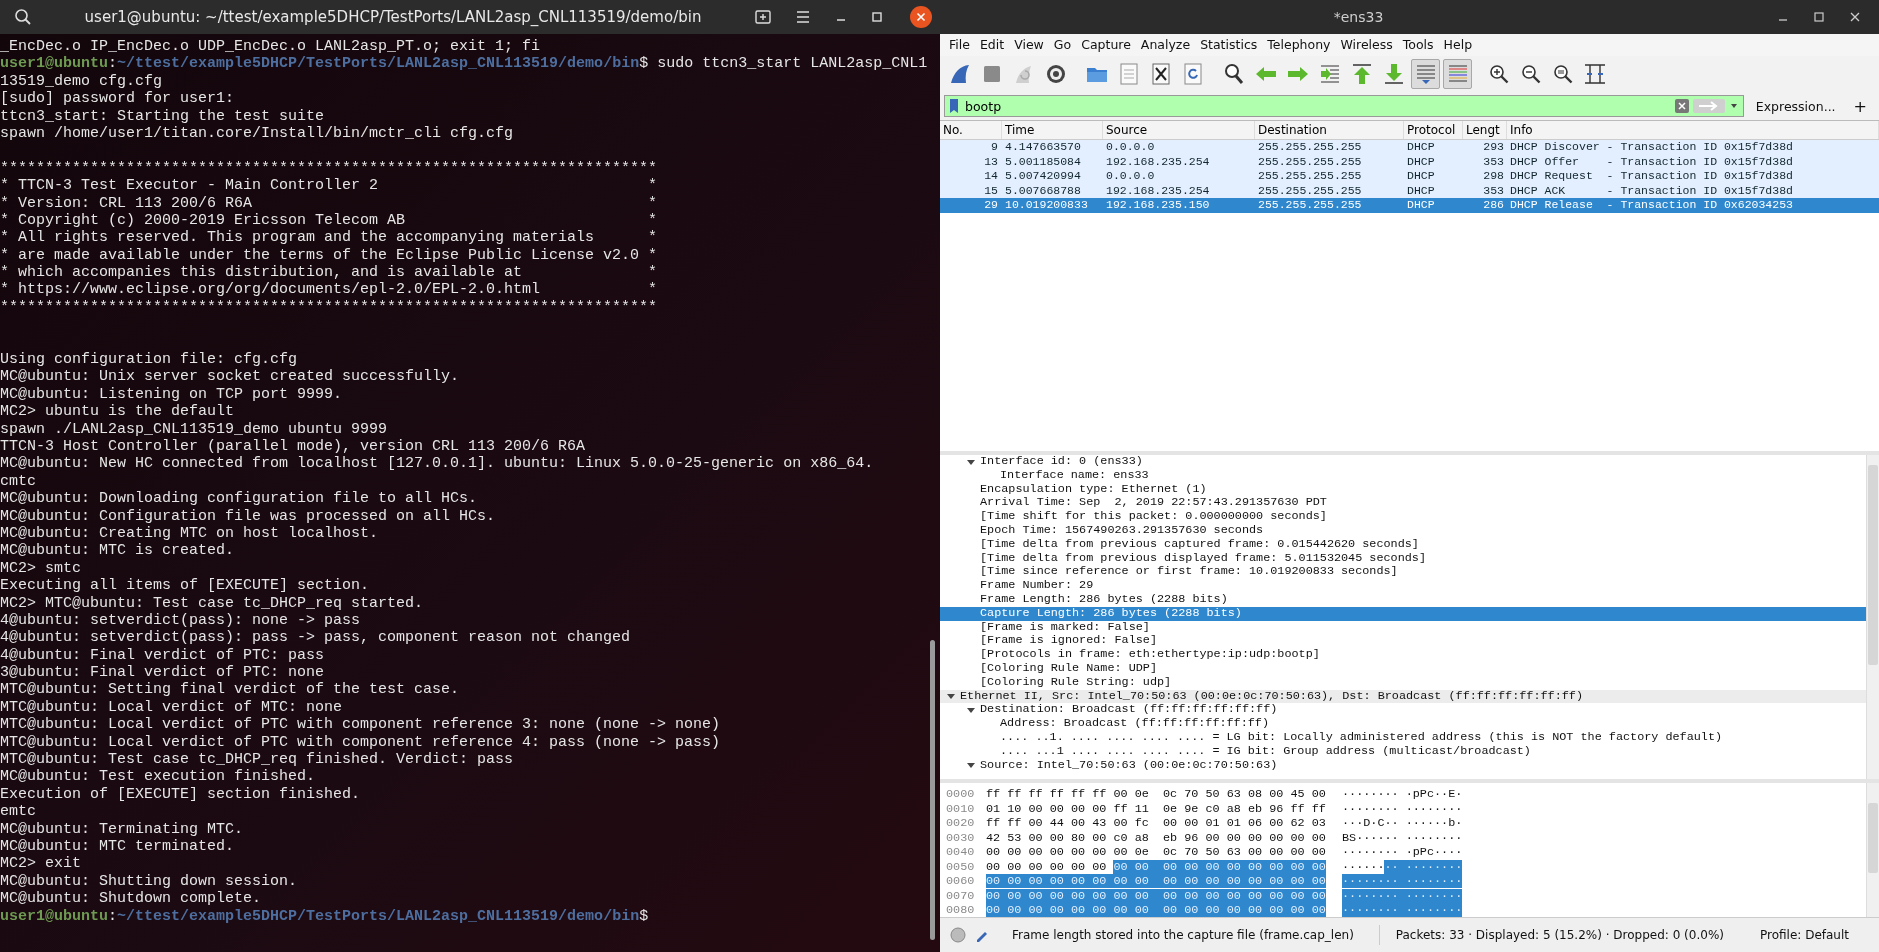 The width and height of the screenshot is (1879, 952). What do you see at coordinates (1860, 106) in the screenshot?
I see `add-filter-button: +` at bounding box center [1860, 106].